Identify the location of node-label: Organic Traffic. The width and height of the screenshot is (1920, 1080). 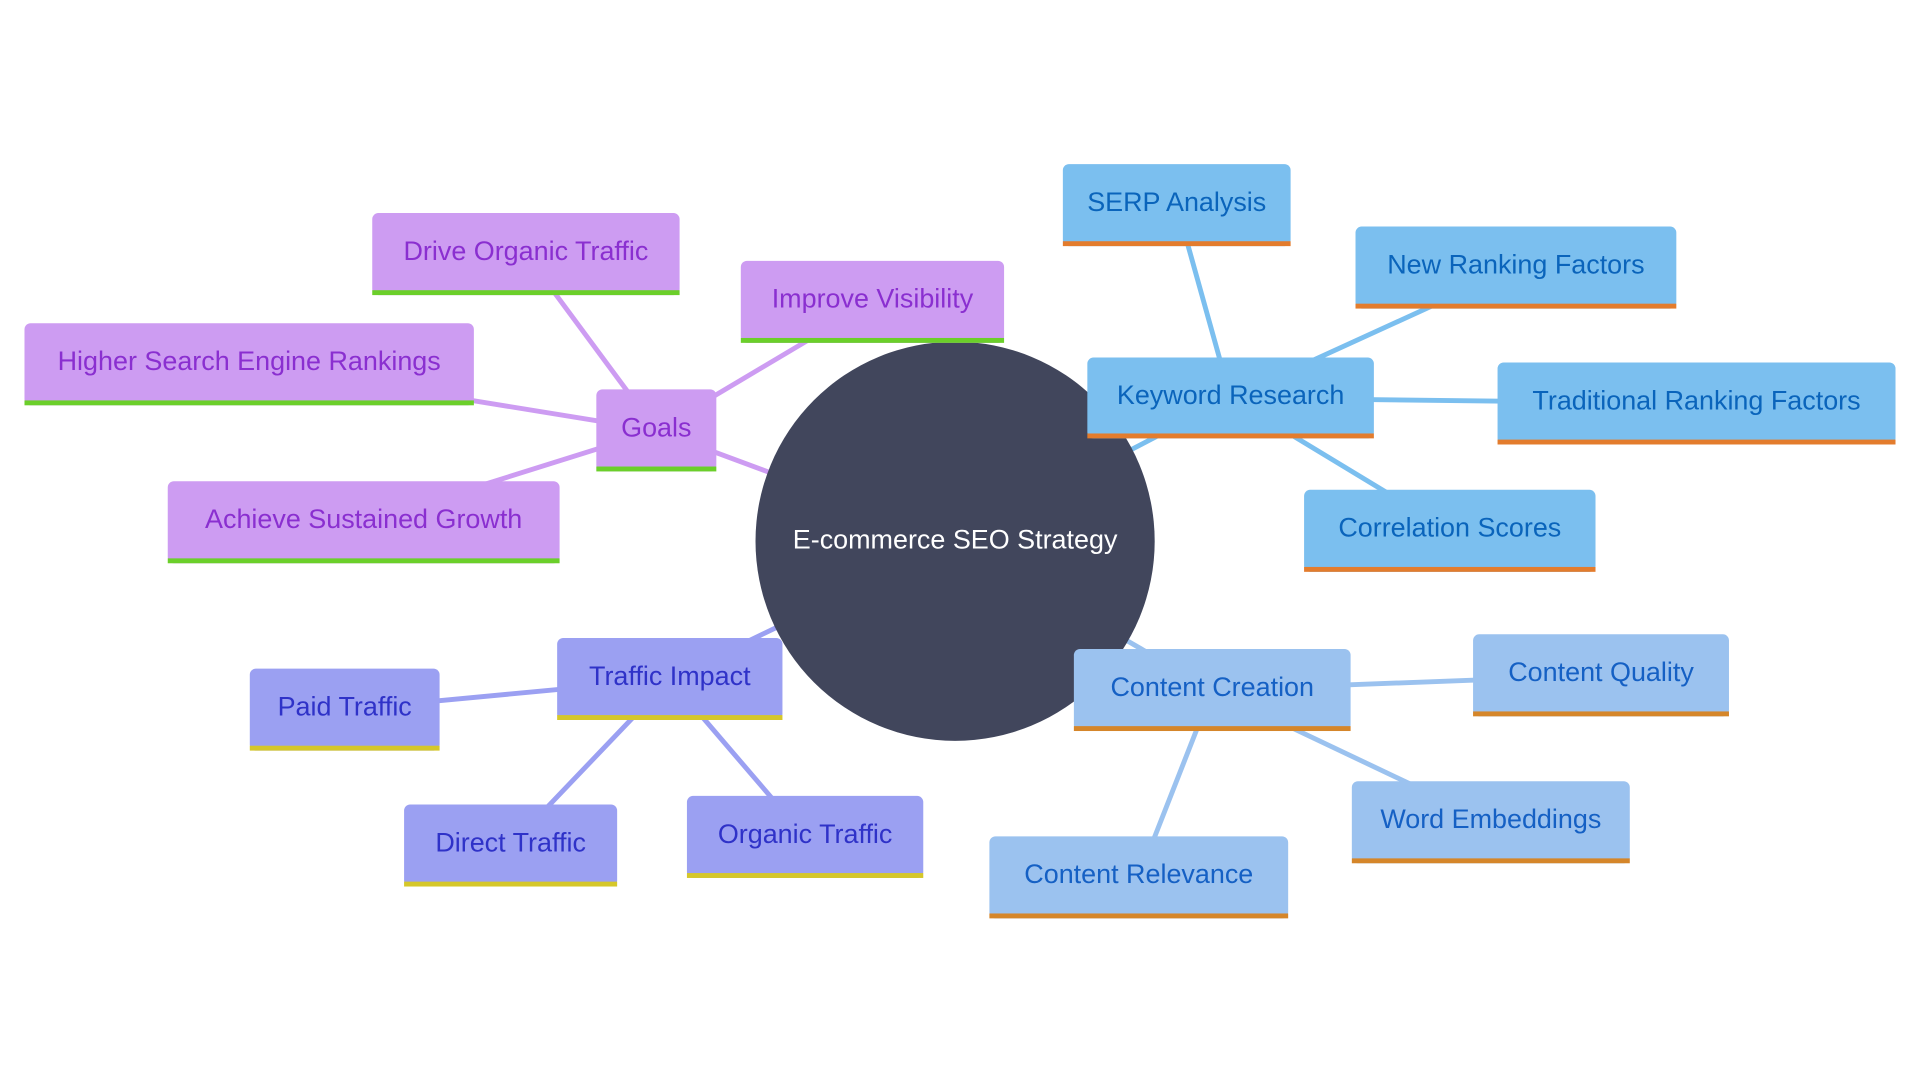
(805, 834).